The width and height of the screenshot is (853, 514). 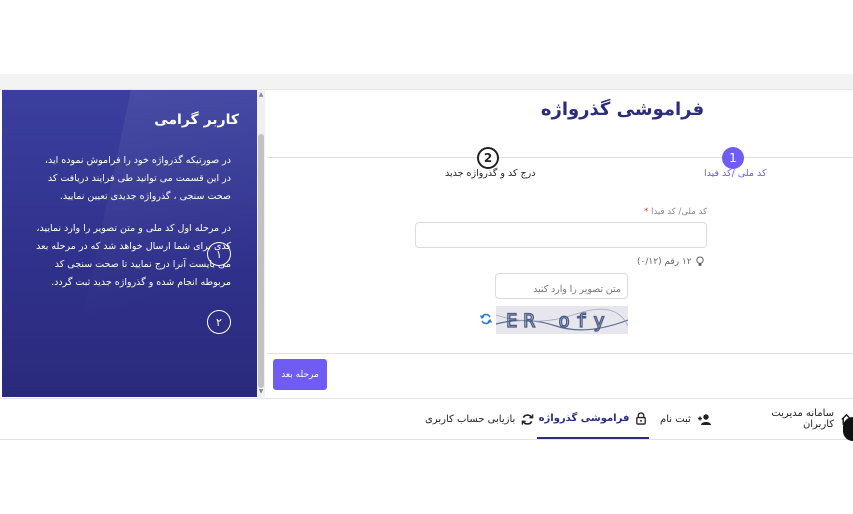 I want to click on form-title: فراموشی گذرواژه, so click(x=622, y=109).